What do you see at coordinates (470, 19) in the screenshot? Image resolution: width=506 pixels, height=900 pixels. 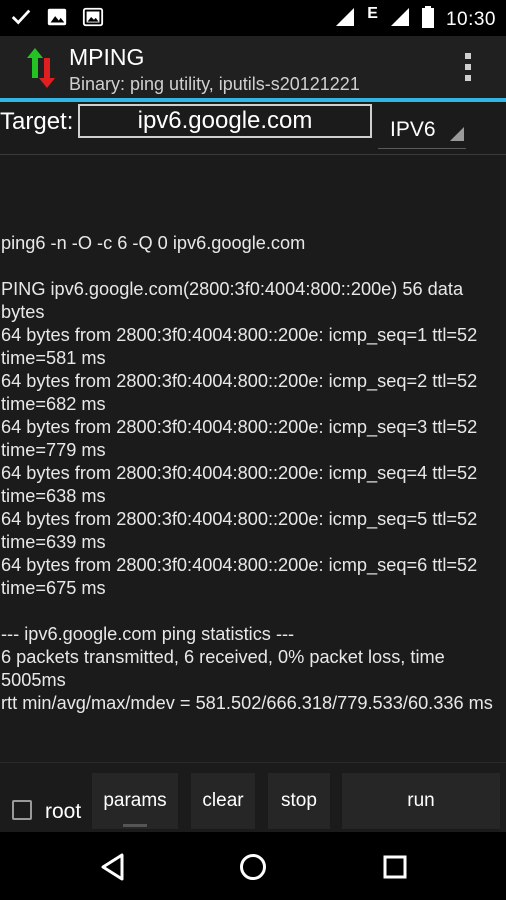 I see `clock: 10:30` at bounding box center [470, 19].